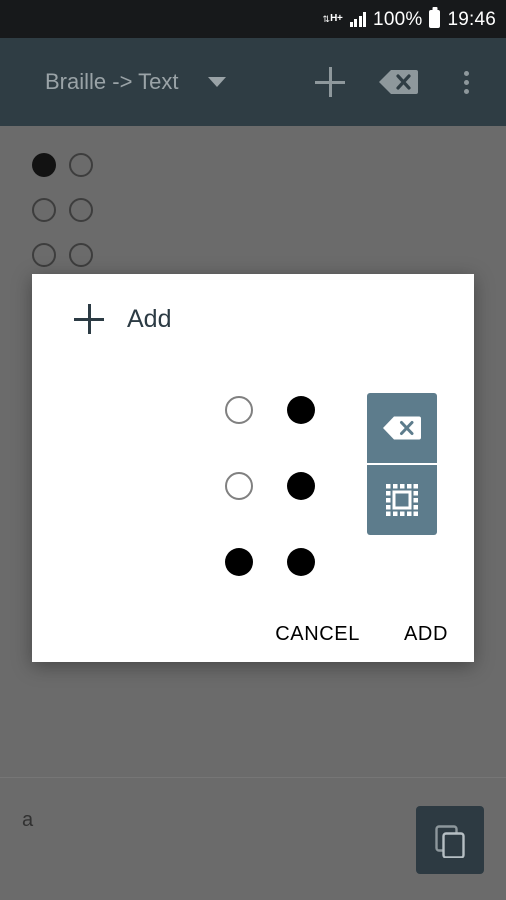 This screenshot has height=900, width=506. I want to click on dialog-actions: CANCEL ADD, so click(361, 634).